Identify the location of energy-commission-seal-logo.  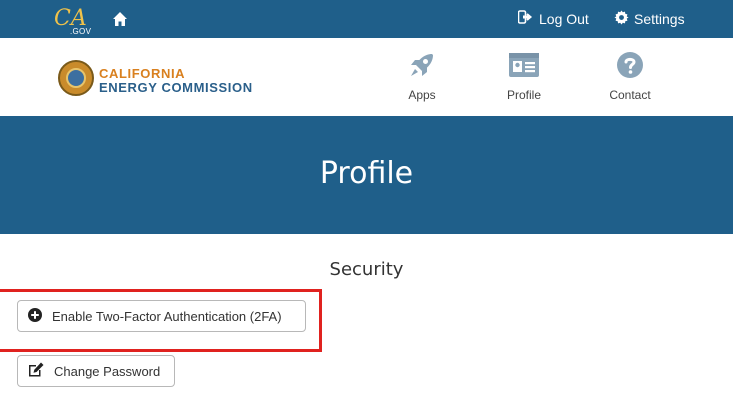
(76, 78).